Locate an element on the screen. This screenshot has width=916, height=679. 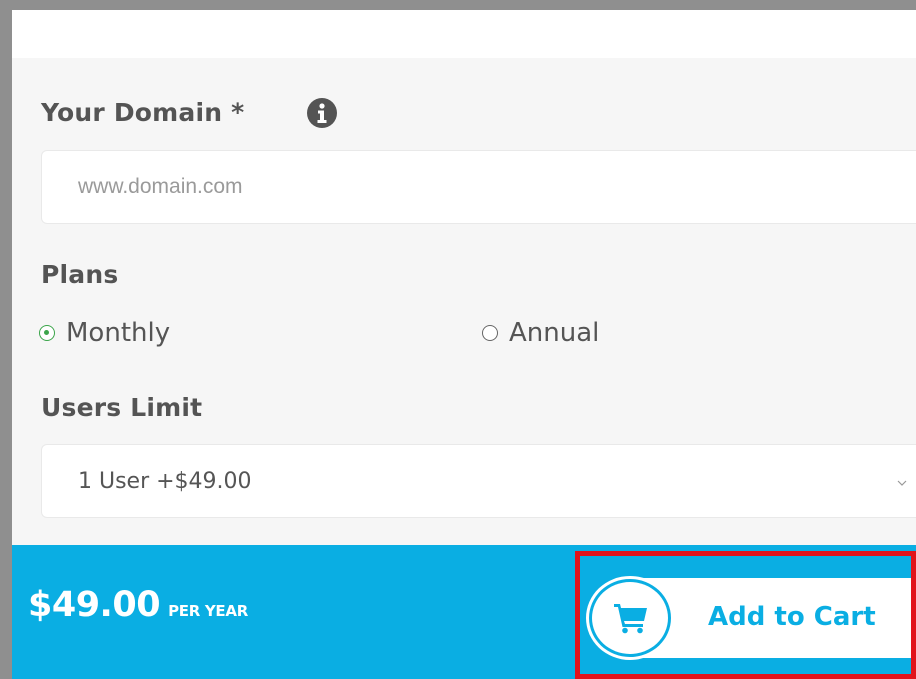
plan-option-monthly: Monthly is located at coordinates (104, 333).